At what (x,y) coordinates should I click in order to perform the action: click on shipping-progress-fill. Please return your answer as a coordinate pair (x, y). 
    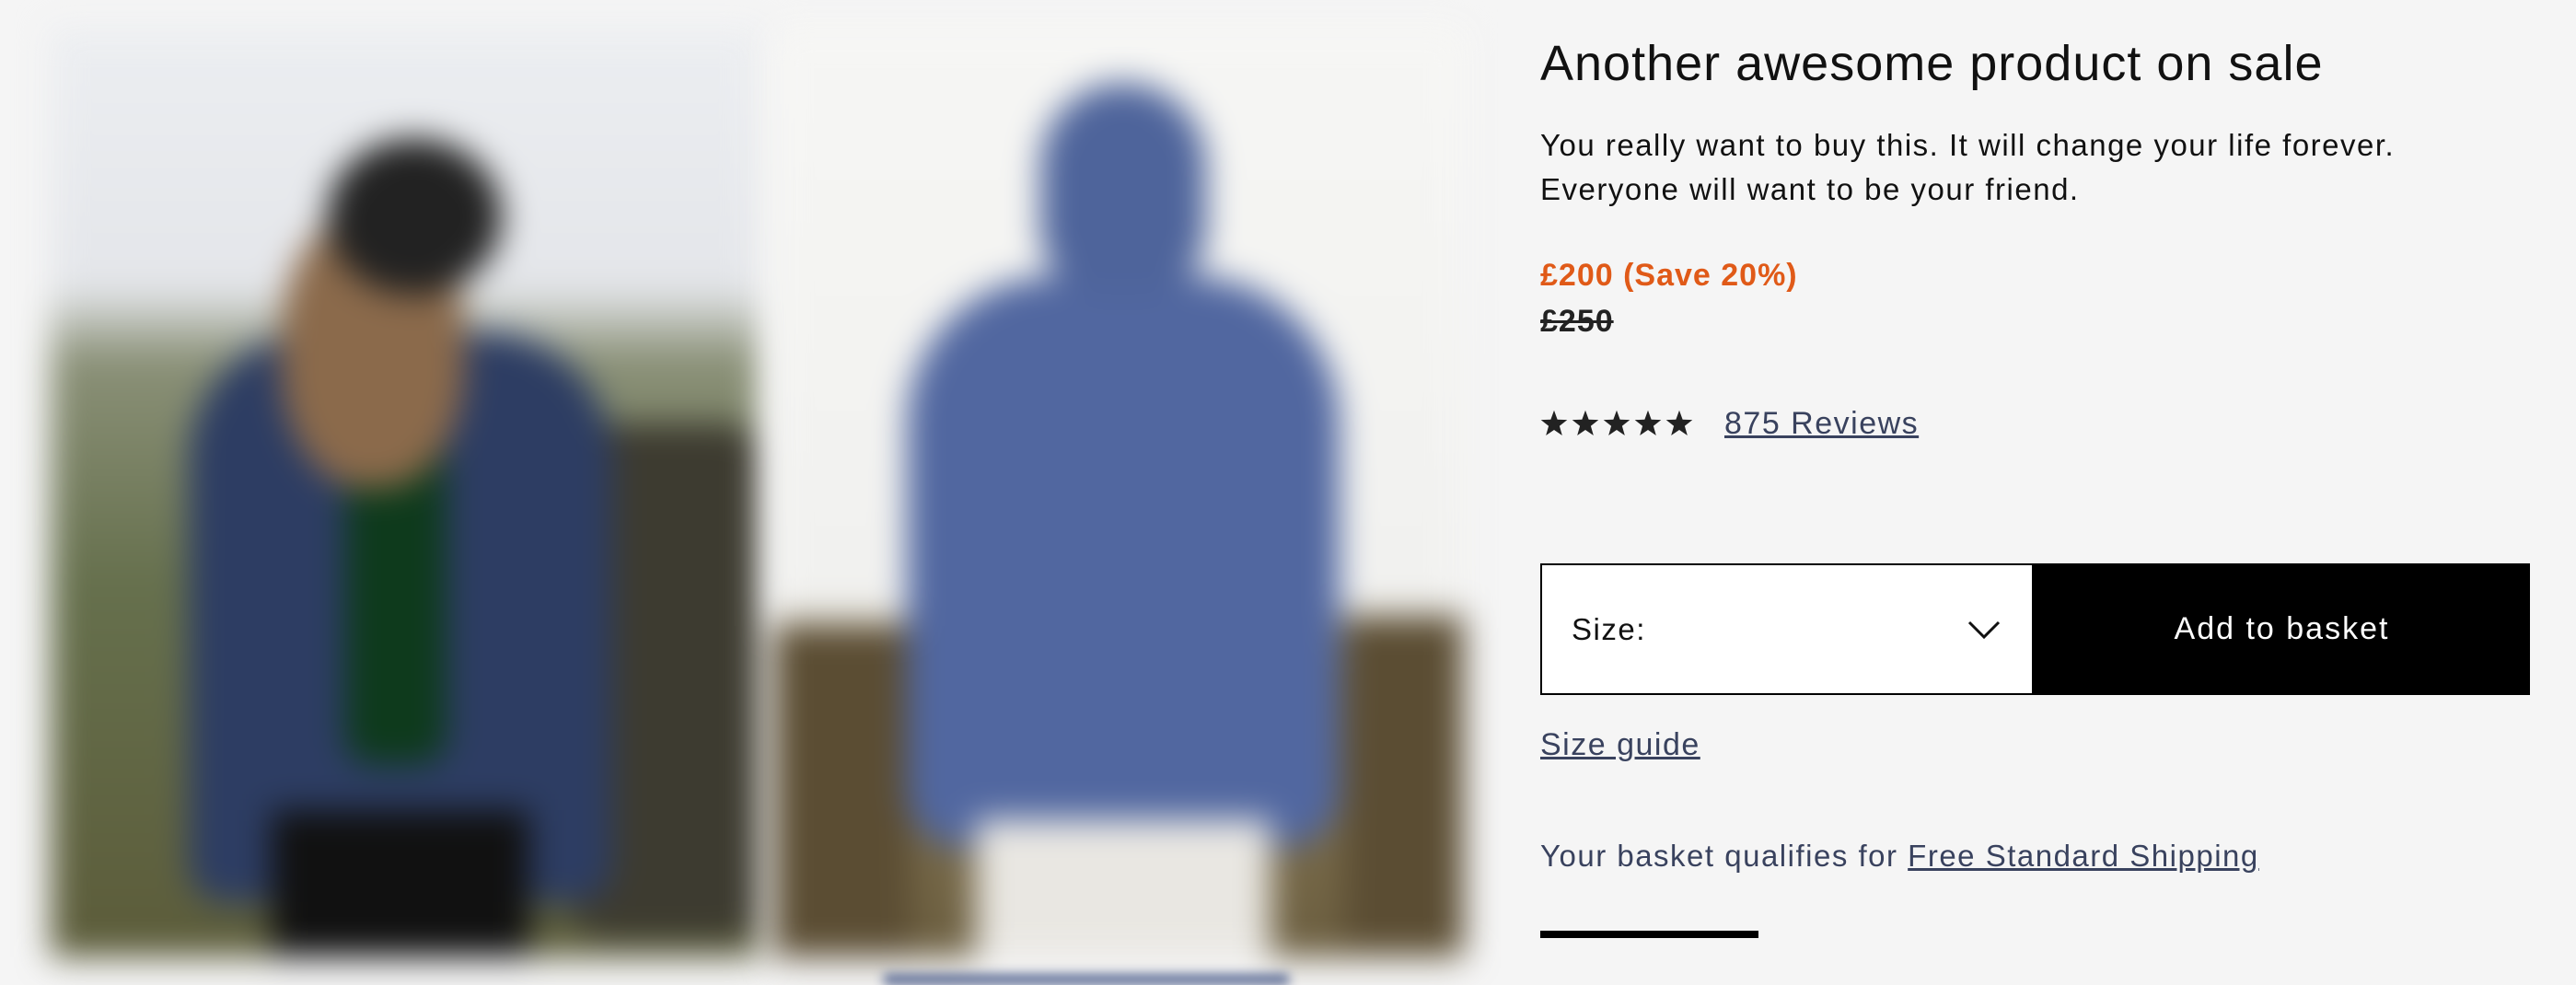
    Looking at the image, I should click on (1649, 934).